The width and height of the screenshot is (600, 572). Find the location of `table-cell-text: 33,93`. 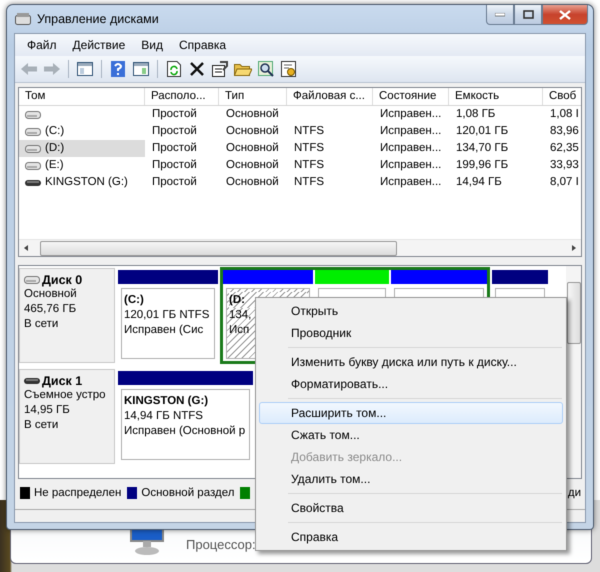

table-cell-text: 33,93 is located at coordinates (564, 165).